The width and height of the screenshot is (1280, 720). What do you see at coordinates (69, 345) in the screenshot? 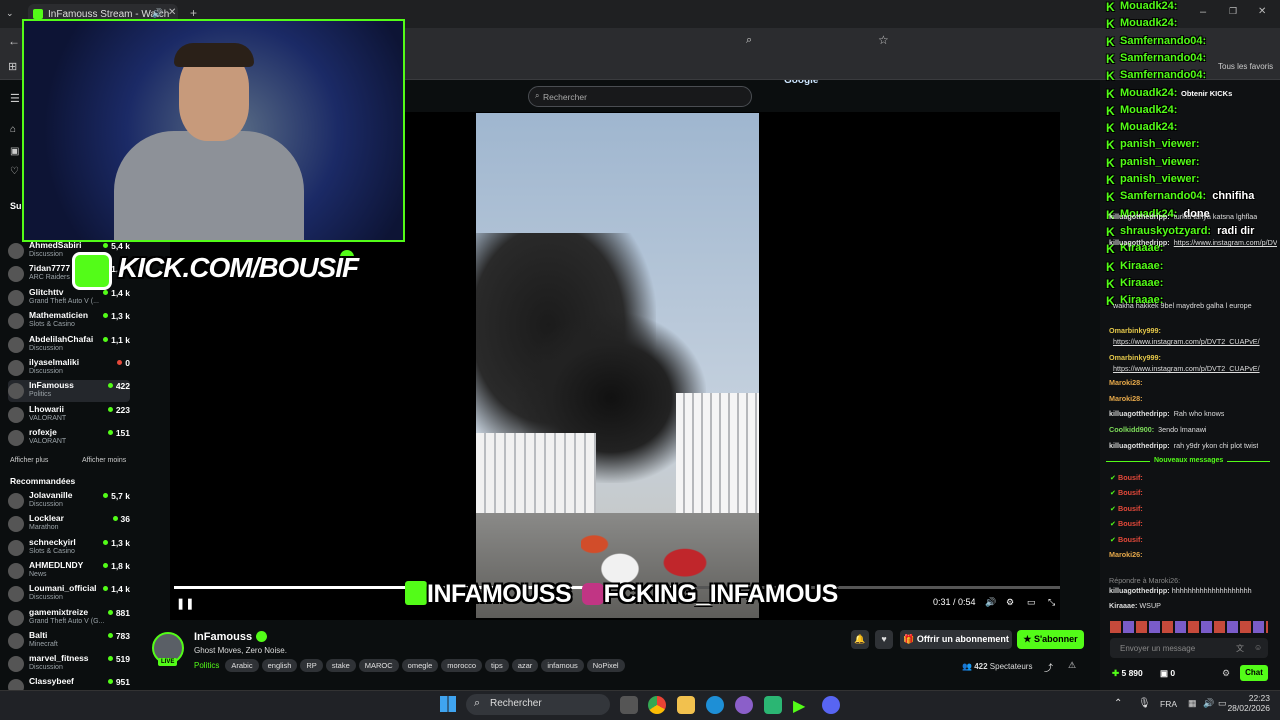
I see `sidebar-channel: AbdelilahChafai Discussion 1,1 k` at bounding box center [69, 345].